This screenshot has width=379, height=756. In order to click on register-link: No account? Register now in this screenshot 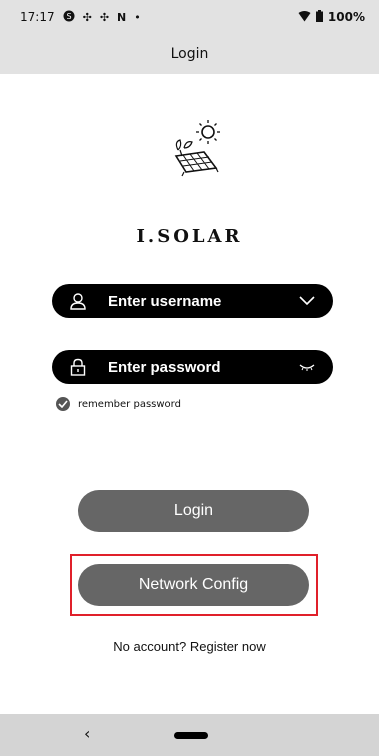, I will do `click(189, 646)`.